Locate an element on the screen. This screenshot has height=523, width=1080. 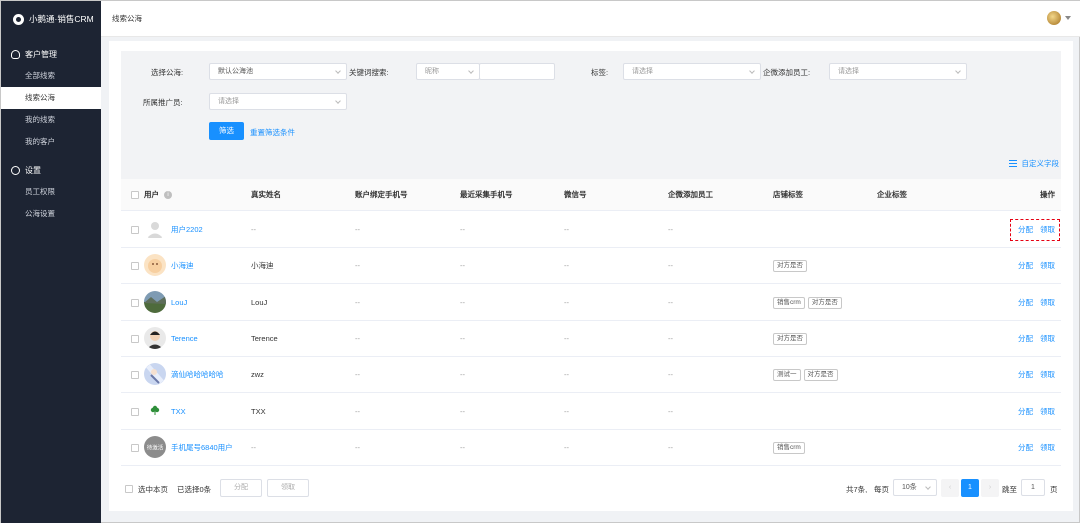
pool-select: 默认公海池 is located at coordinates (278, 71).